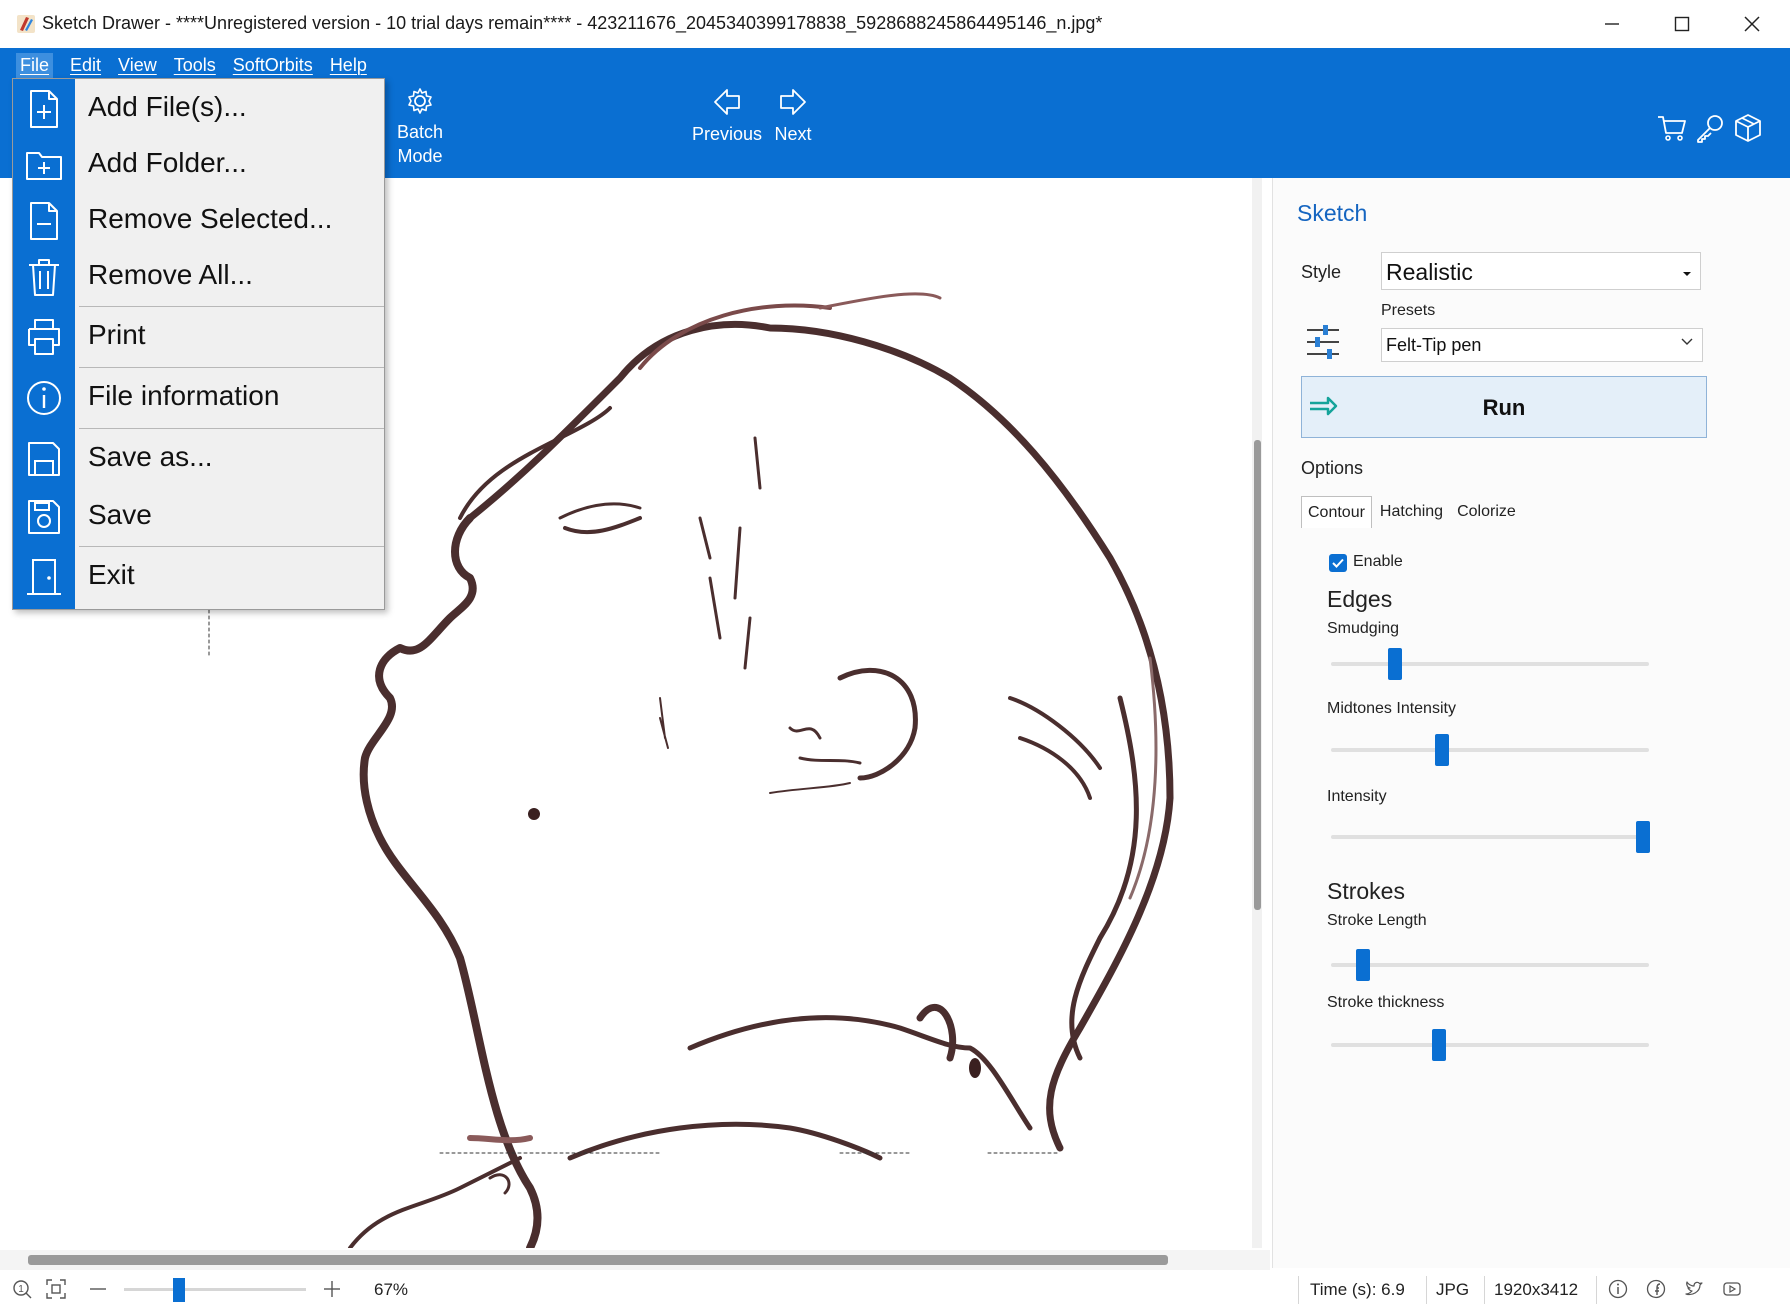  I want to click on checkmark-icon, so click(1338, 563).